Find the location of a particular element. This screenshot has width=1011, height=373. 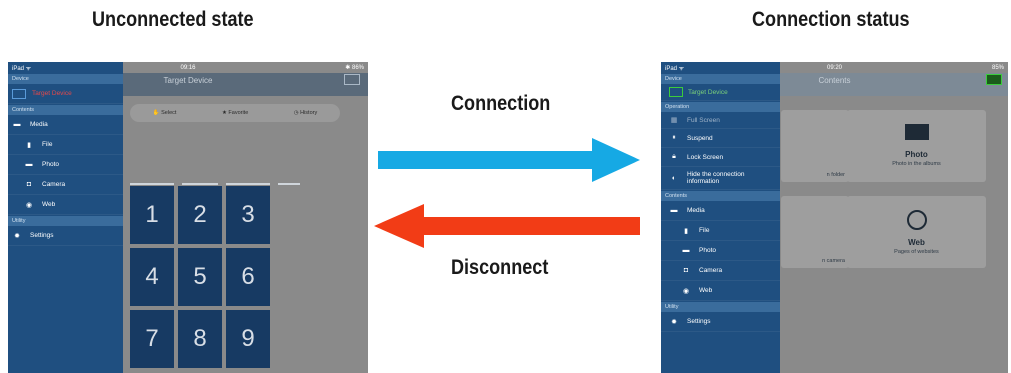

content-card-photo: Photo Photo in the albums is located at coordinates (916, 146).